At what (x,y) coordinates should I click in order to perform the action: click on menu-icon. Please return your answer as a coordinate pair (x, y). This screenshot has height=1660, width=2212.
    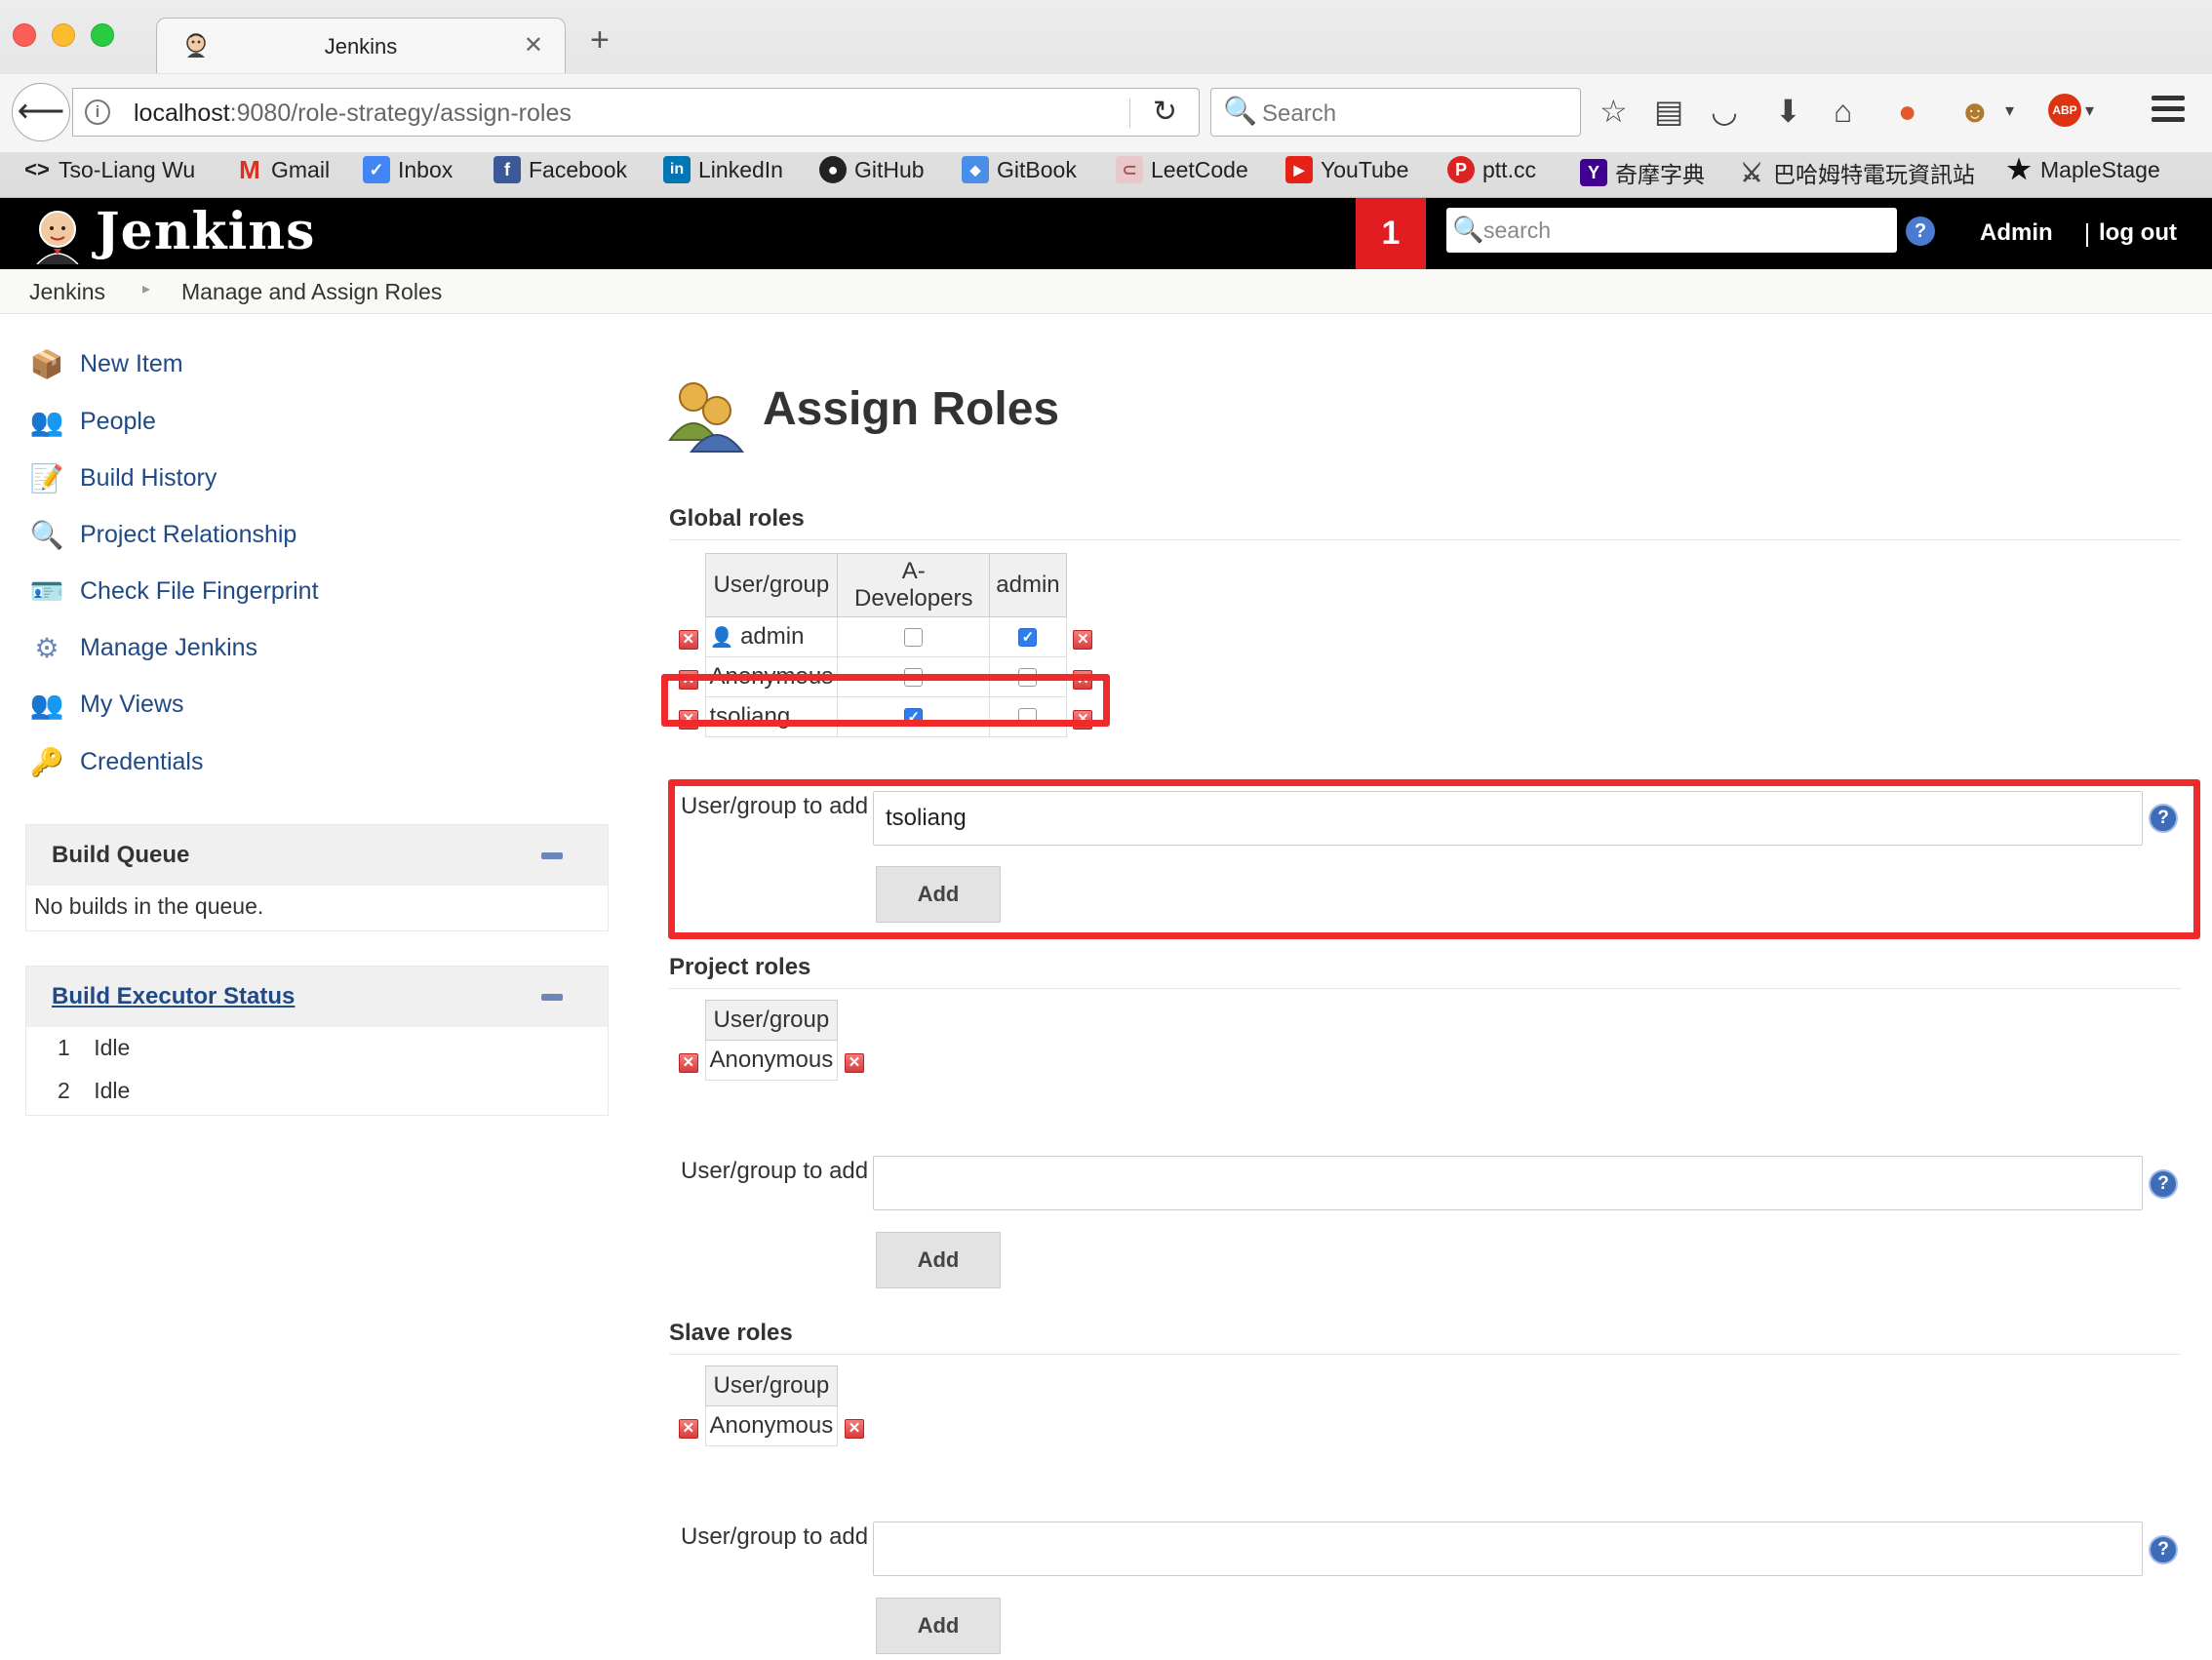
    Looking at the image, I should click on (2168, 112).